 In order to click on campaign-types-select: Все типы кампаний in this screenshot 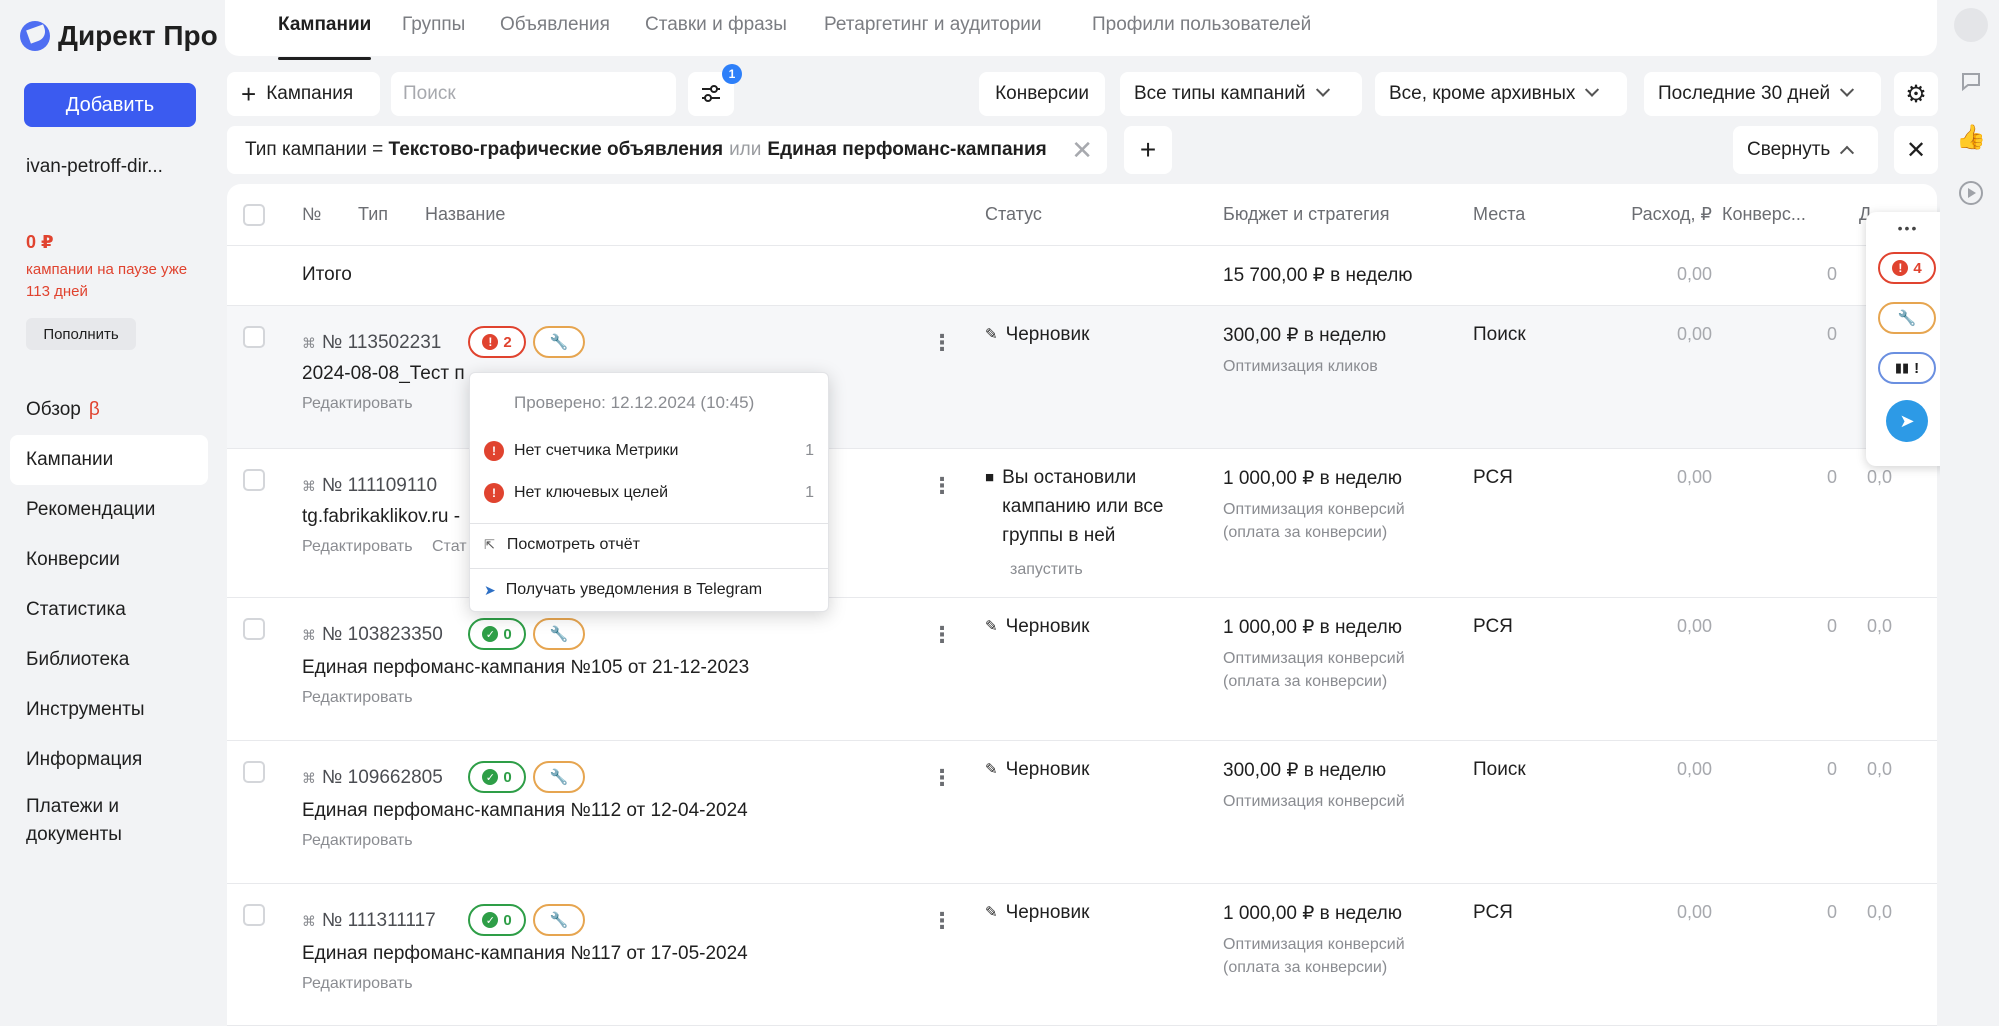, I will do `click(1241, 94)`.